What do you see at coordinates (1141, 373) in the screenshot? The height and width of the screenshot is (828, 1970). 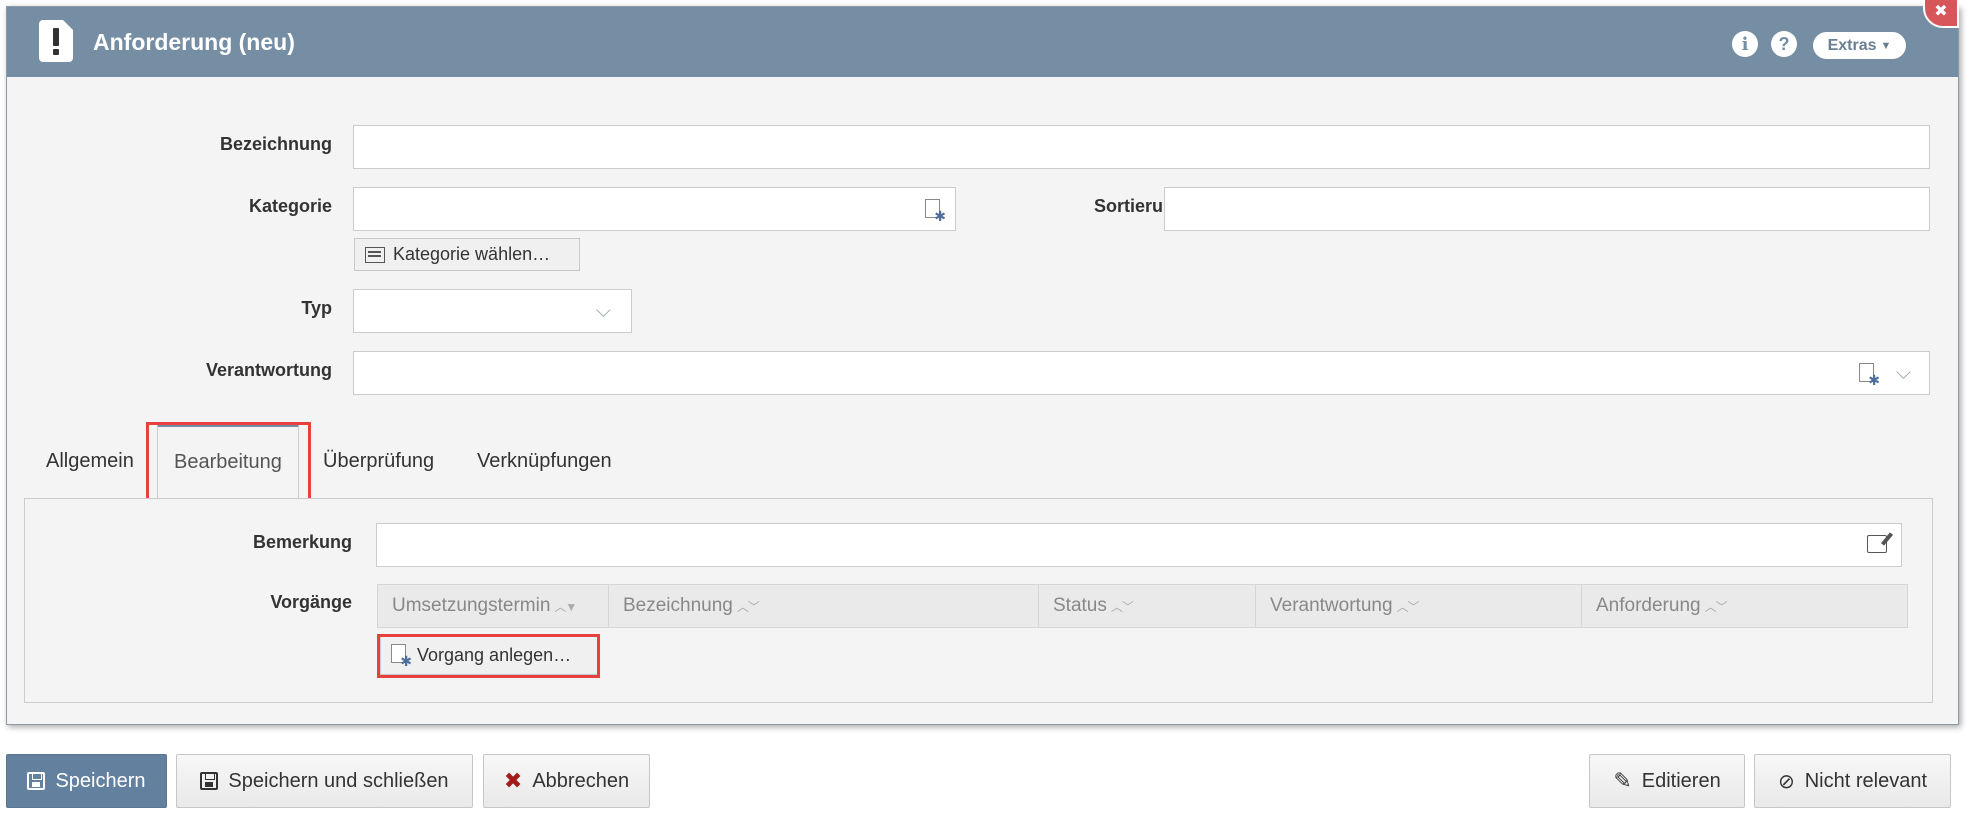 I see `verantwortung-select: ✱ ⌵` at bounding box center [1141, 373].